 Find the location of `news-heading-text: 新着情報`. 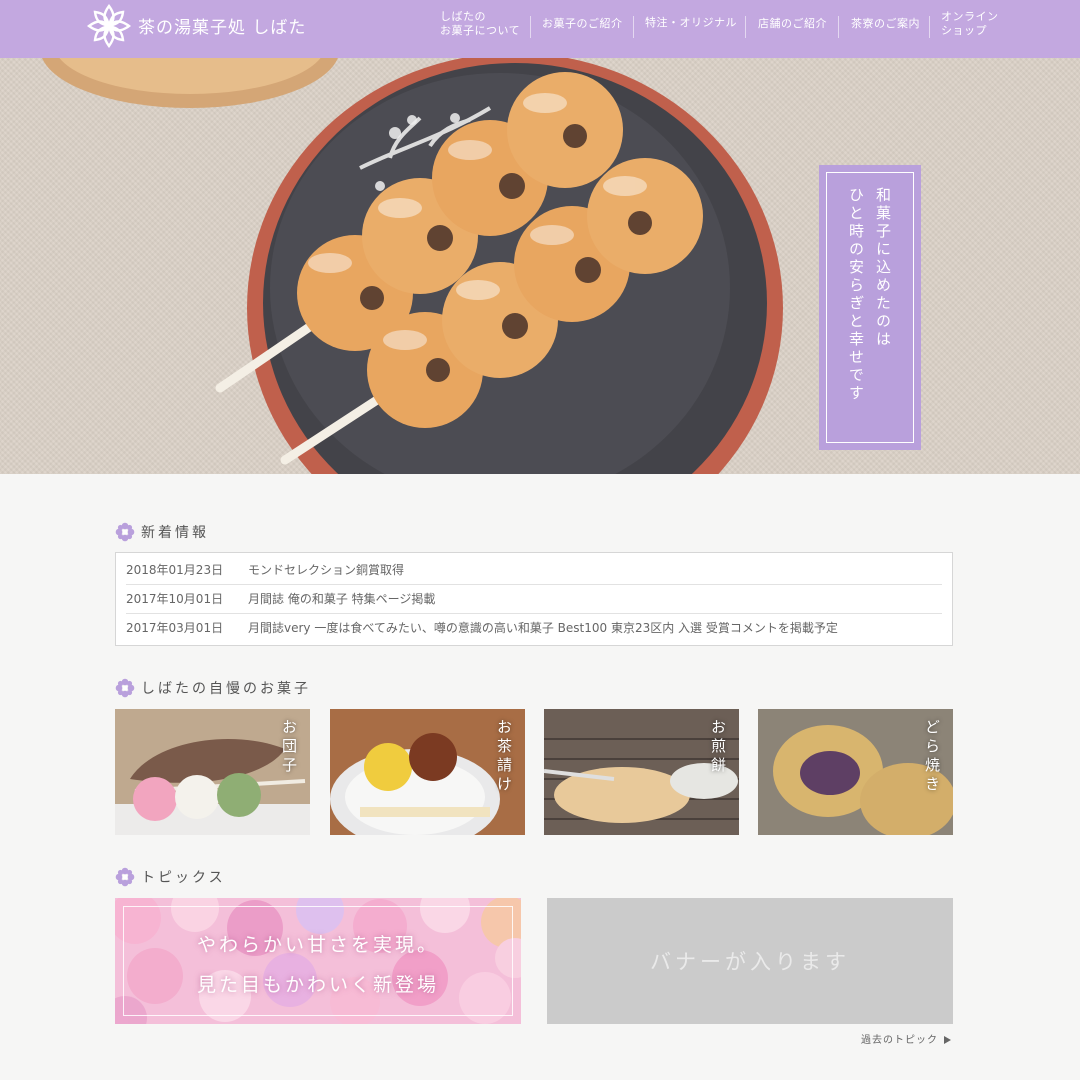

news-heading-text: 新着情報 is located at coordinates (175, 533).